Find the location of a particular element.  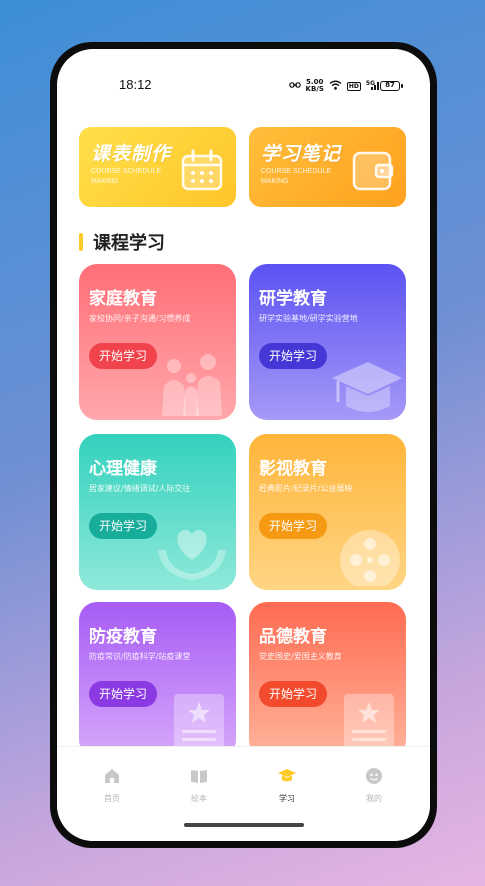

section-header: 课程学习 is located at coordinates (122, 242).